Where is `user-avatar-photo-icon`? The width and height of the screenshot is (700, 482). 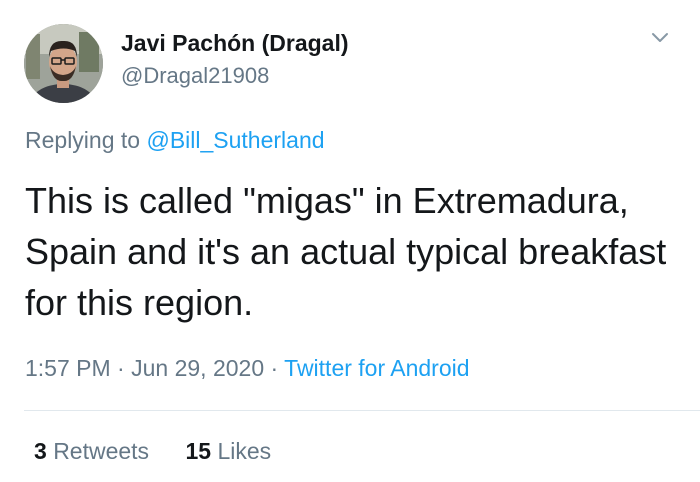
user-avatar-photo-icon is located at coordinates (63, 63).